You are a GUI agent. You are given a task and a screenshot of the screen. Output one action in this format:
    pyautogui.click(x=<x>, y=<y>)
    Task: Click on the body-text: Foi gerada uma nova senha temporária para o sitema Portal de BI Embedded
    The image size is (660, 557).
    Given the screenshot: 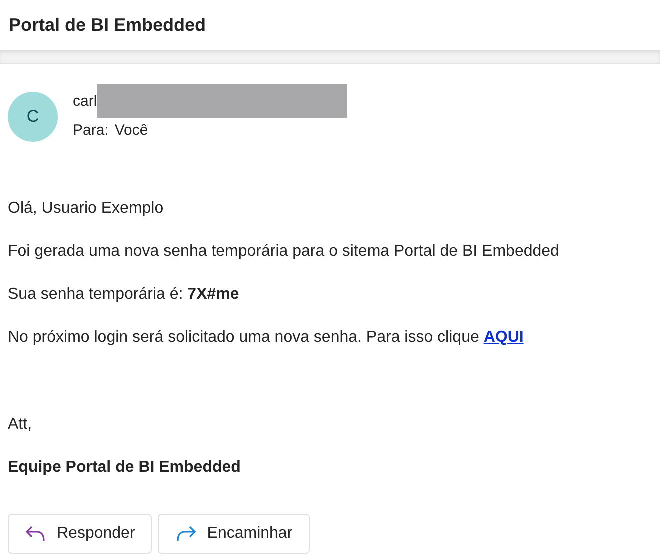 What is the action you would take?
    pyautogui.click(x=284, y=252)
    